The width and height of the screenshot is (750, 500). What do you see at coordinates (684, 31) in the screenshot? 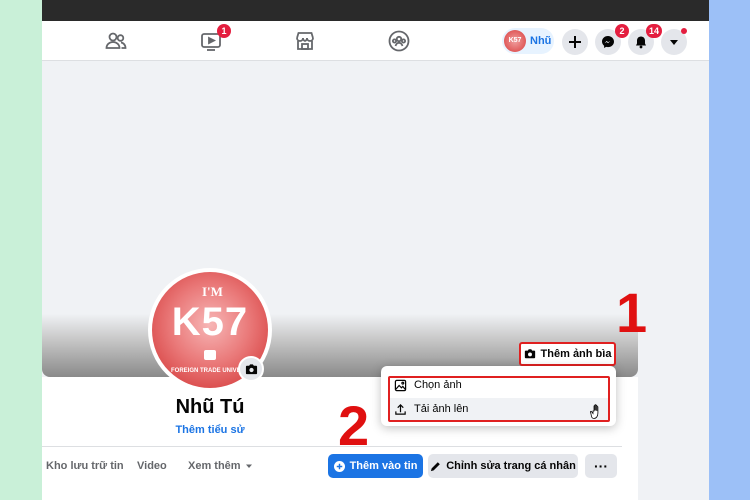
I see `account-dot` at bounding box center [684, 31].